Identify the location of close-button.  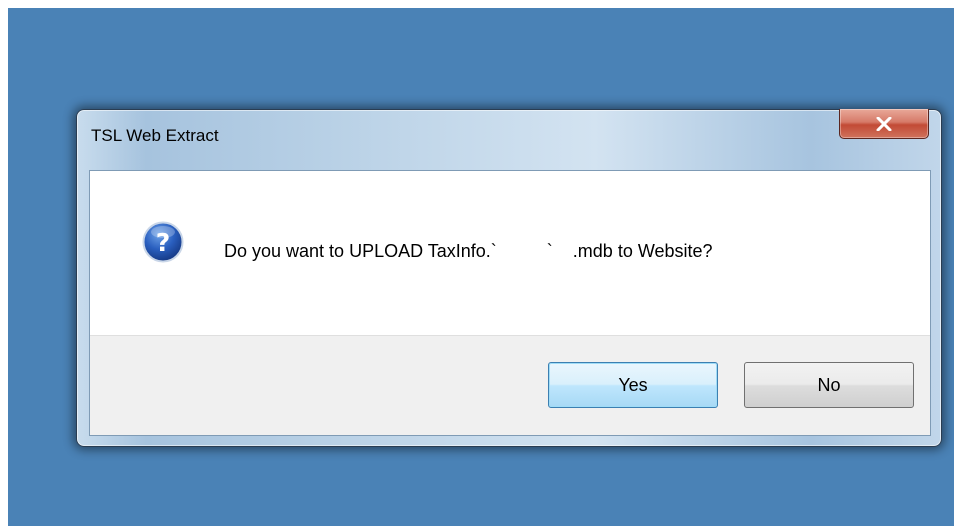
(884, 124).